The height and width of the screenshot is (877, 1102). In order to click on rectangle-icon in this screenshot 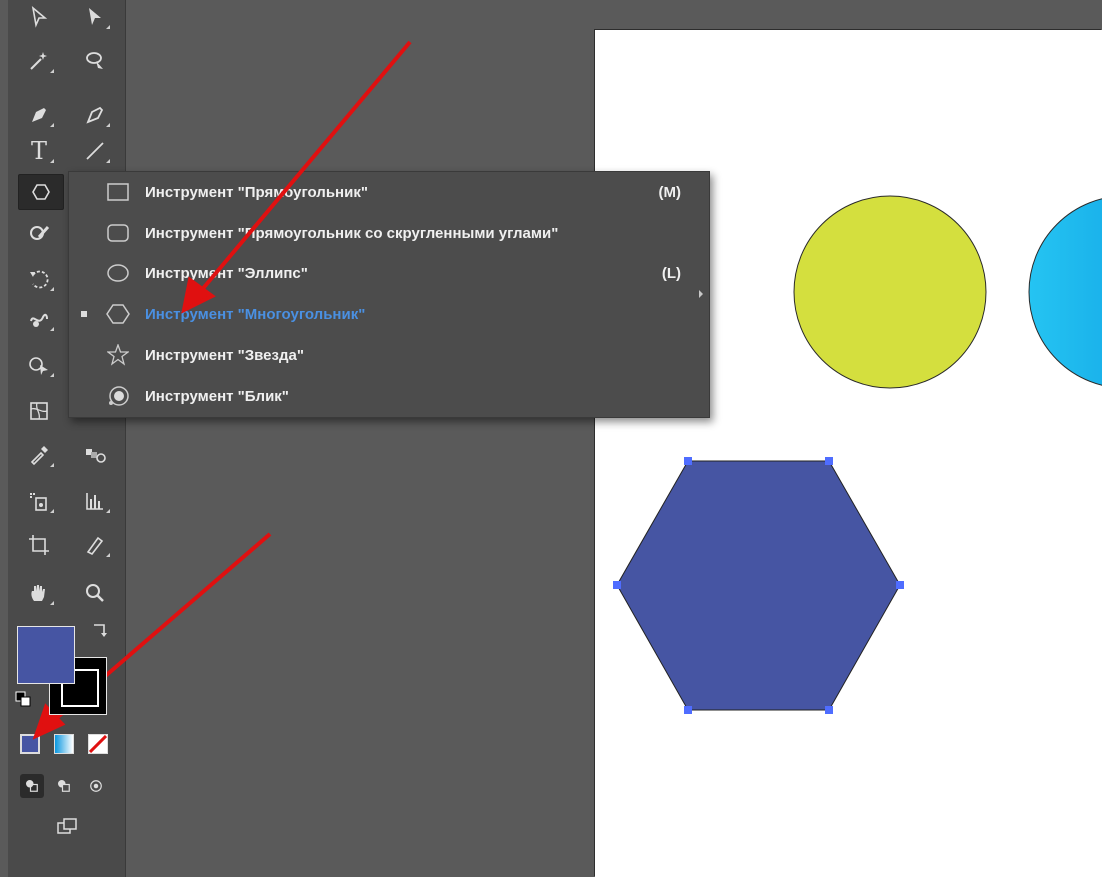, I will do `click(118, 192)`.